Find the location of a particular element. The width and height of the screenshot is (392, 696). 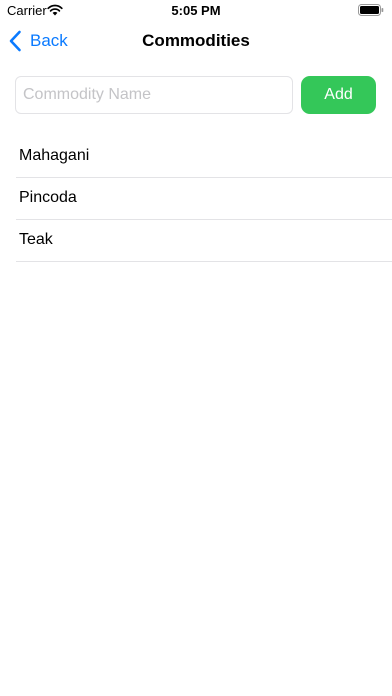

list-item: Pincoda is located at coordinates (204, 199).